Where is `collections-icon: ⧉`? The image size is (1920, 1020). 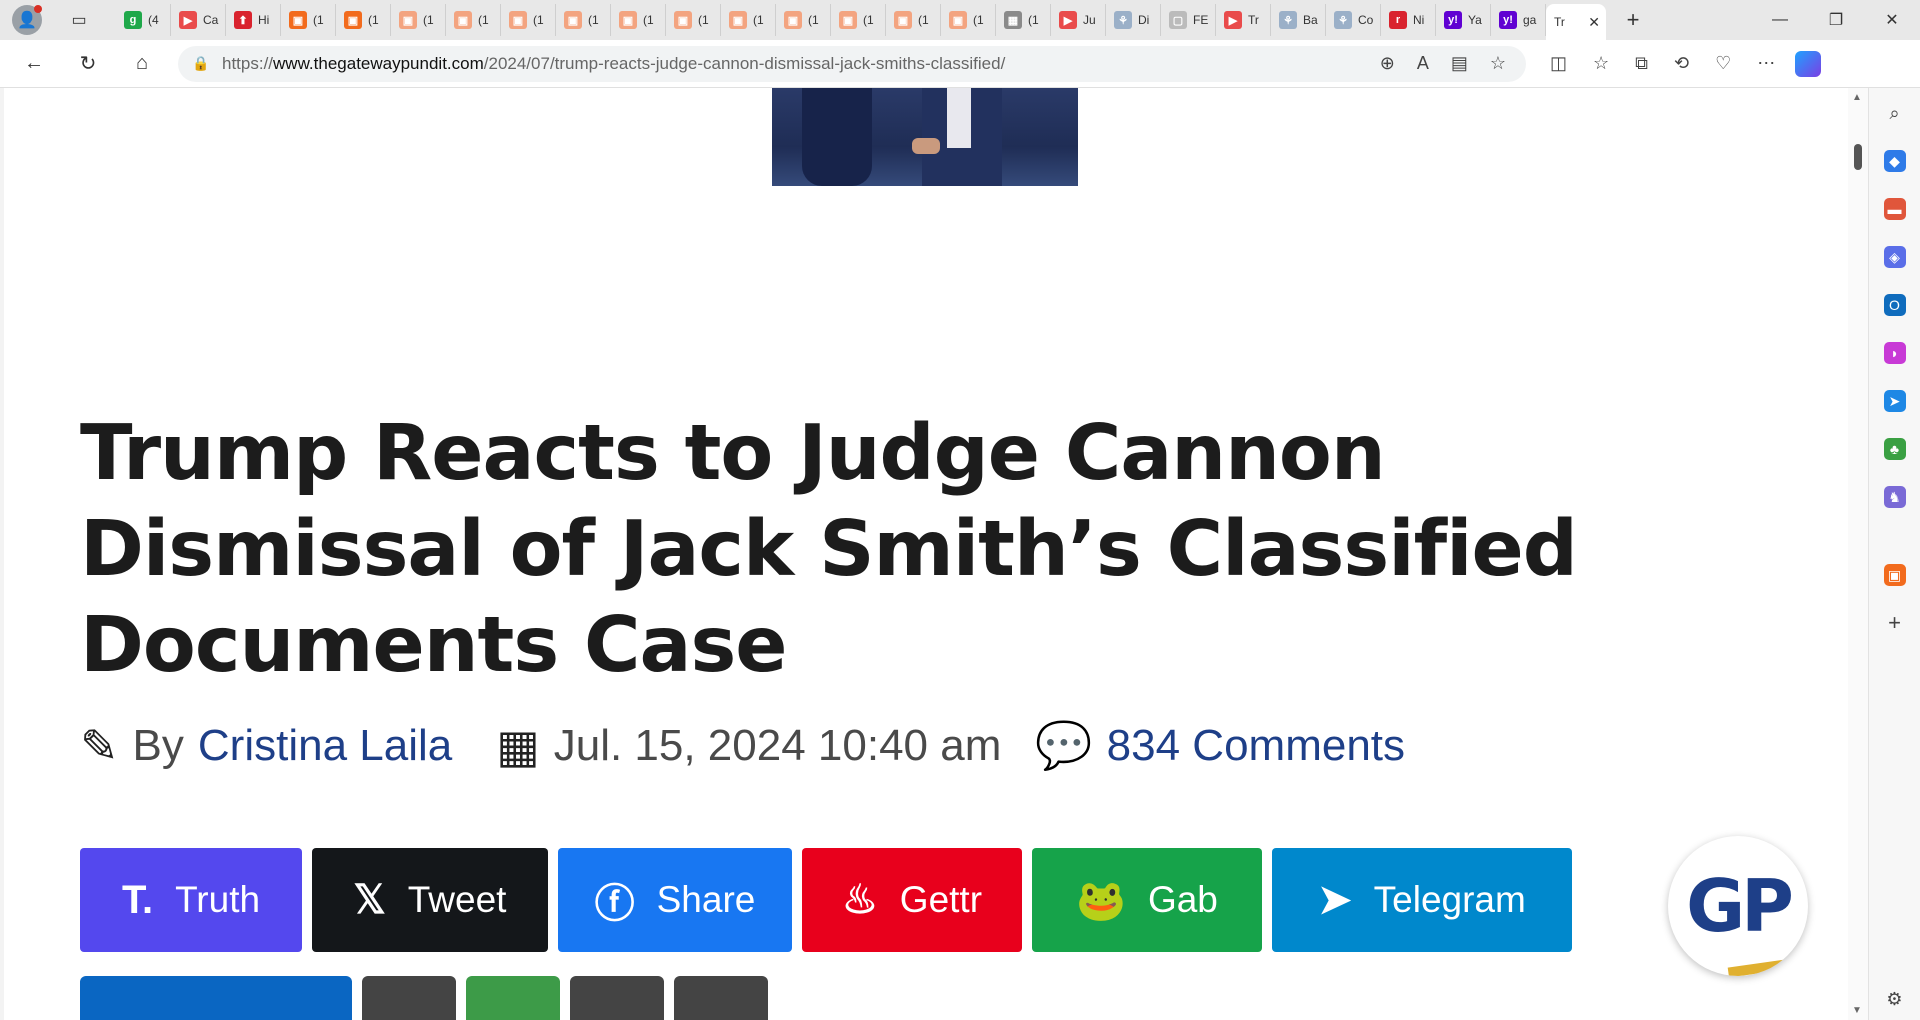
collections-icon: ⧉ is located at coordinates (1641, 63).